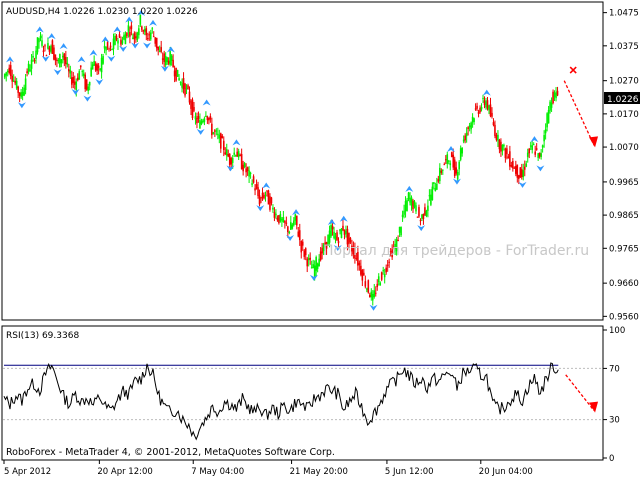  Describe the element at coordinates (506, 472) in the screenshot. I see `time-tick-label: 20 Jun 04:00` at that location.